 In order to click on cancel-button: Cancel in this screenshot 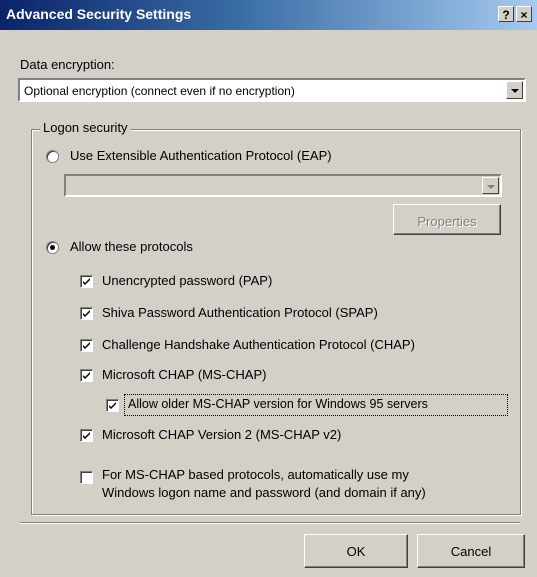, I will do `click(471, 551)`.